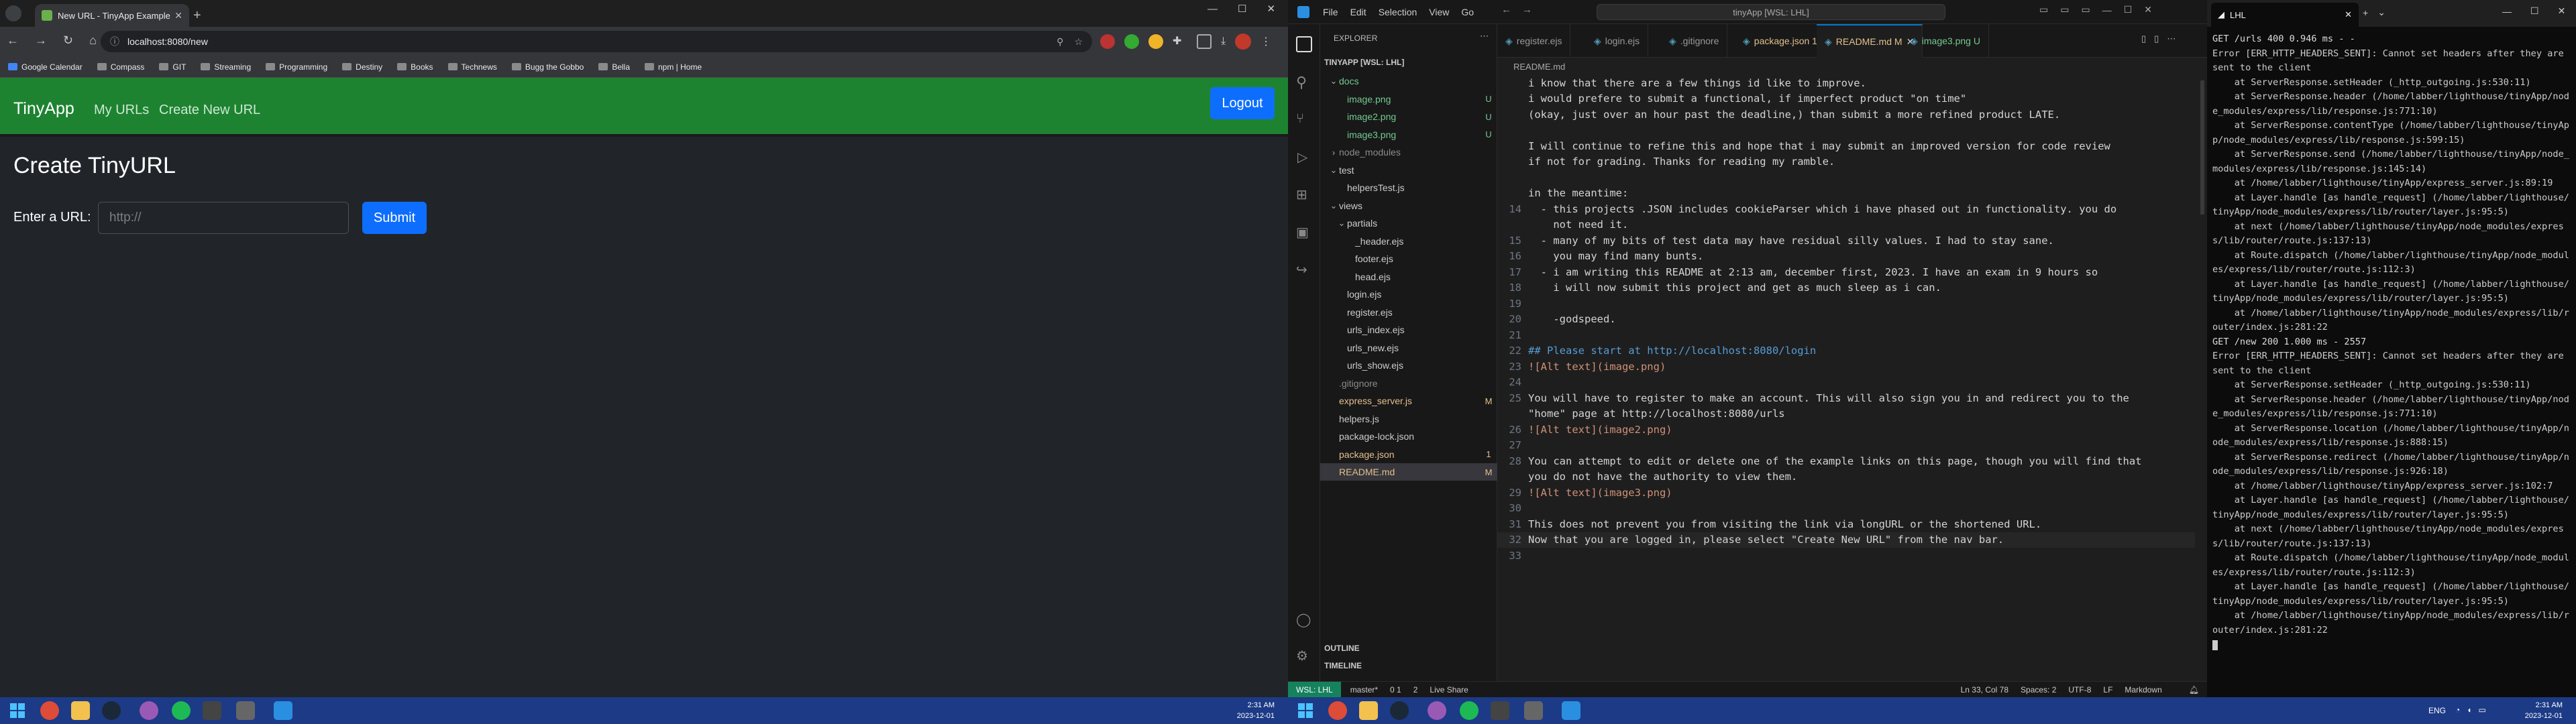 Image resolution: width=2576 pixels, height=724 pixels. Describe the element at coordinates (1415, 690) in the screenshot. I see `ports-indicator: 2` at that location.